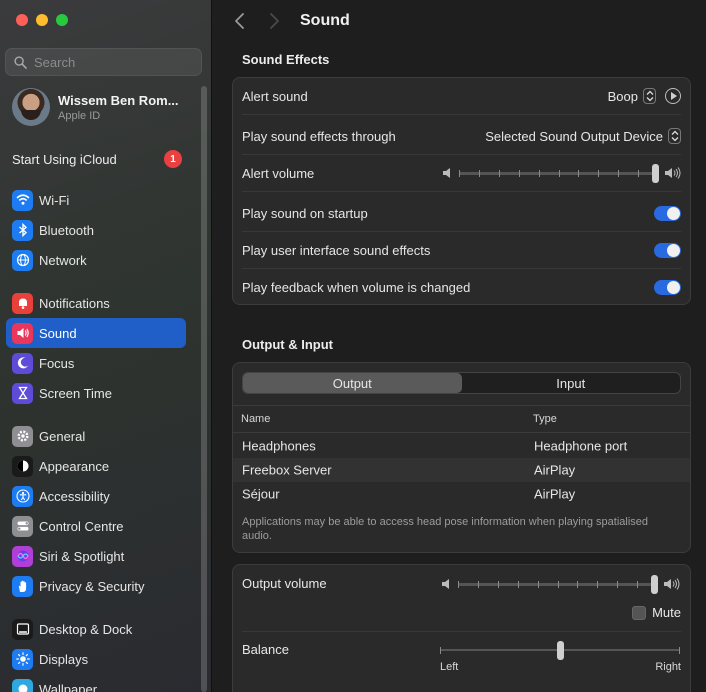  I want to click on back-chevron-icon, so click(240, 21).